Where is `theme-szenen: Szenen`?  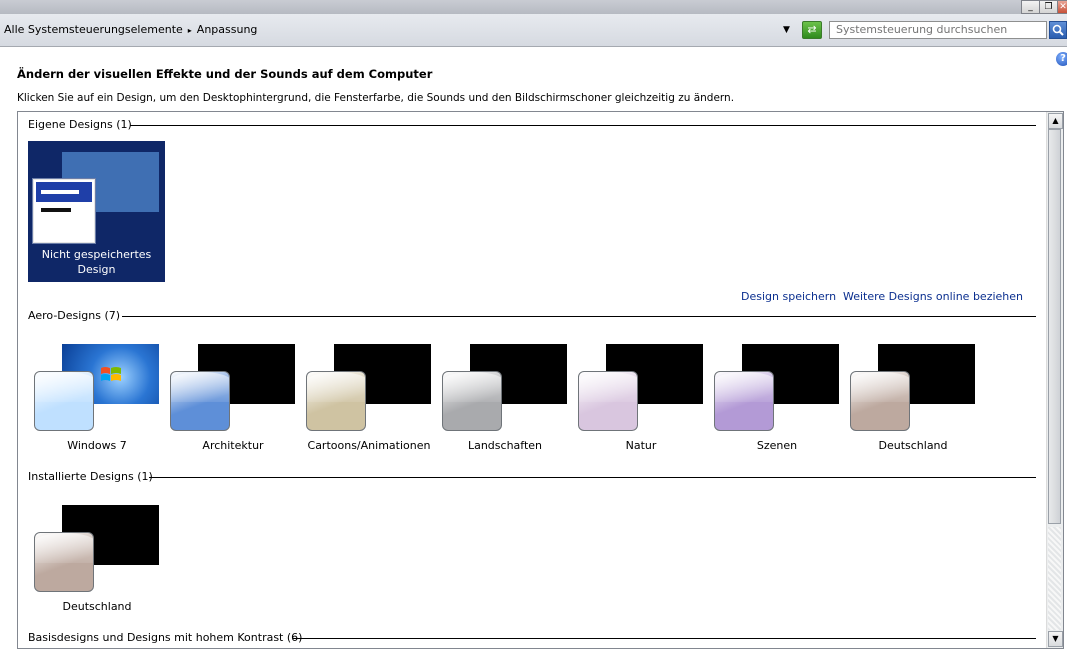
theme-szenen: Szenen is located at coordinates (779, 404).